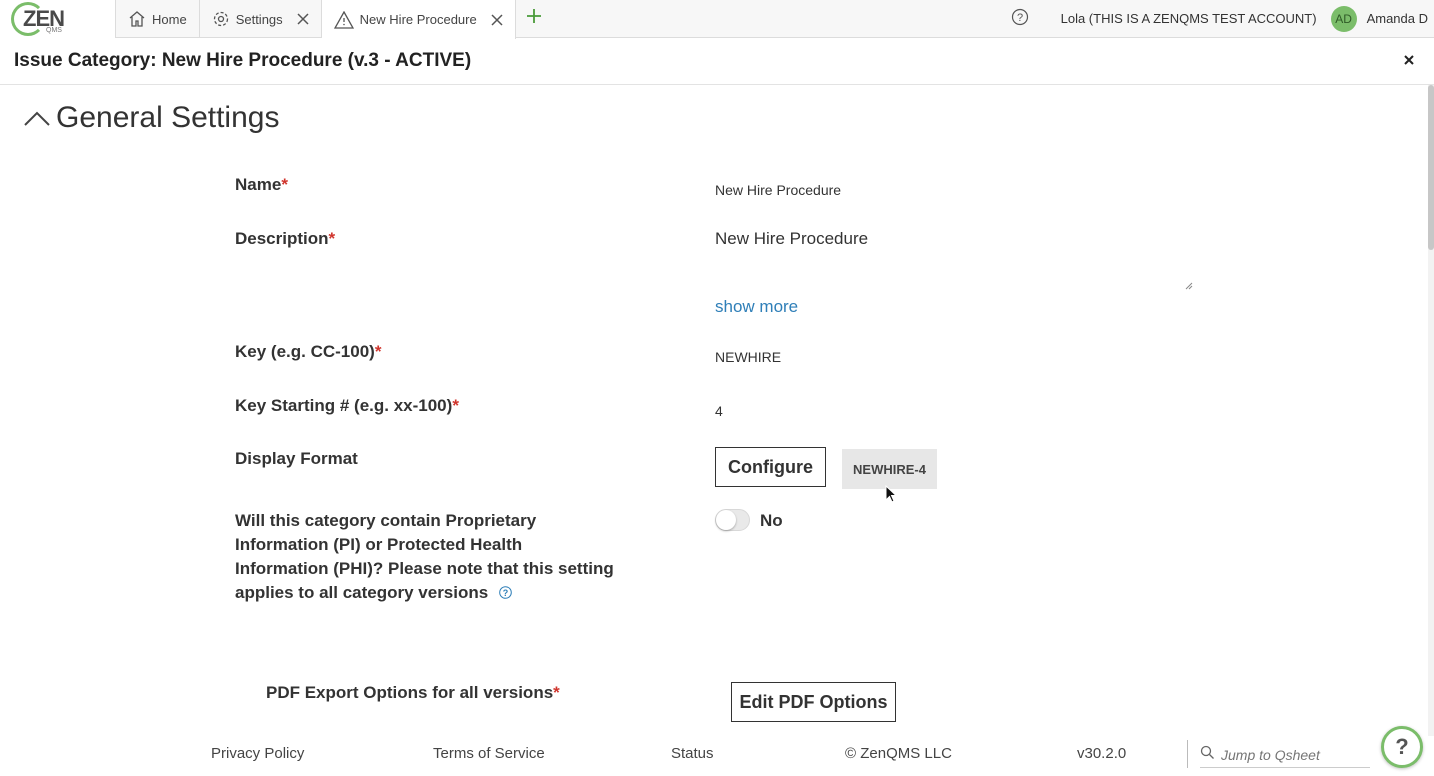 Image resolution: width=1434 pixels, height=776 pixels. Describe the element at coordinates (257, 753) in the screenshot. I see `privacy-policy-link: Privacy Policy` at that location.